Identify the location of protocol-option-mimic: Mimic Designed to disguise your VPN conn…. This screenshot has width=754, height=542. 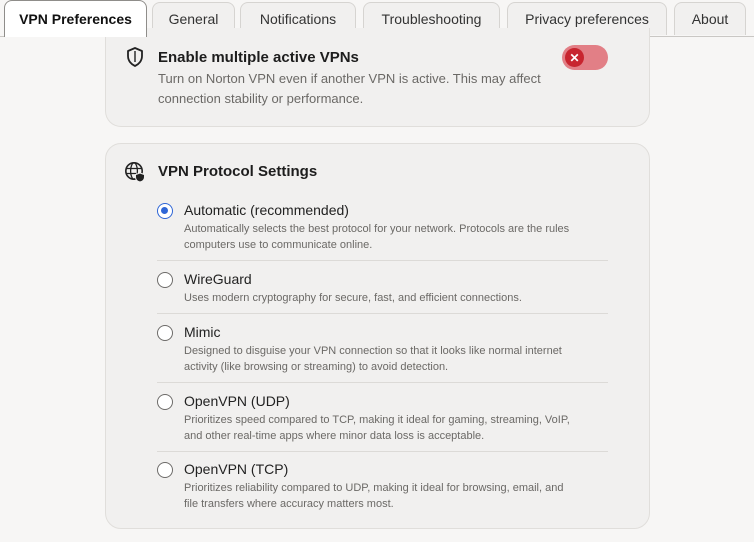
(383, 350).